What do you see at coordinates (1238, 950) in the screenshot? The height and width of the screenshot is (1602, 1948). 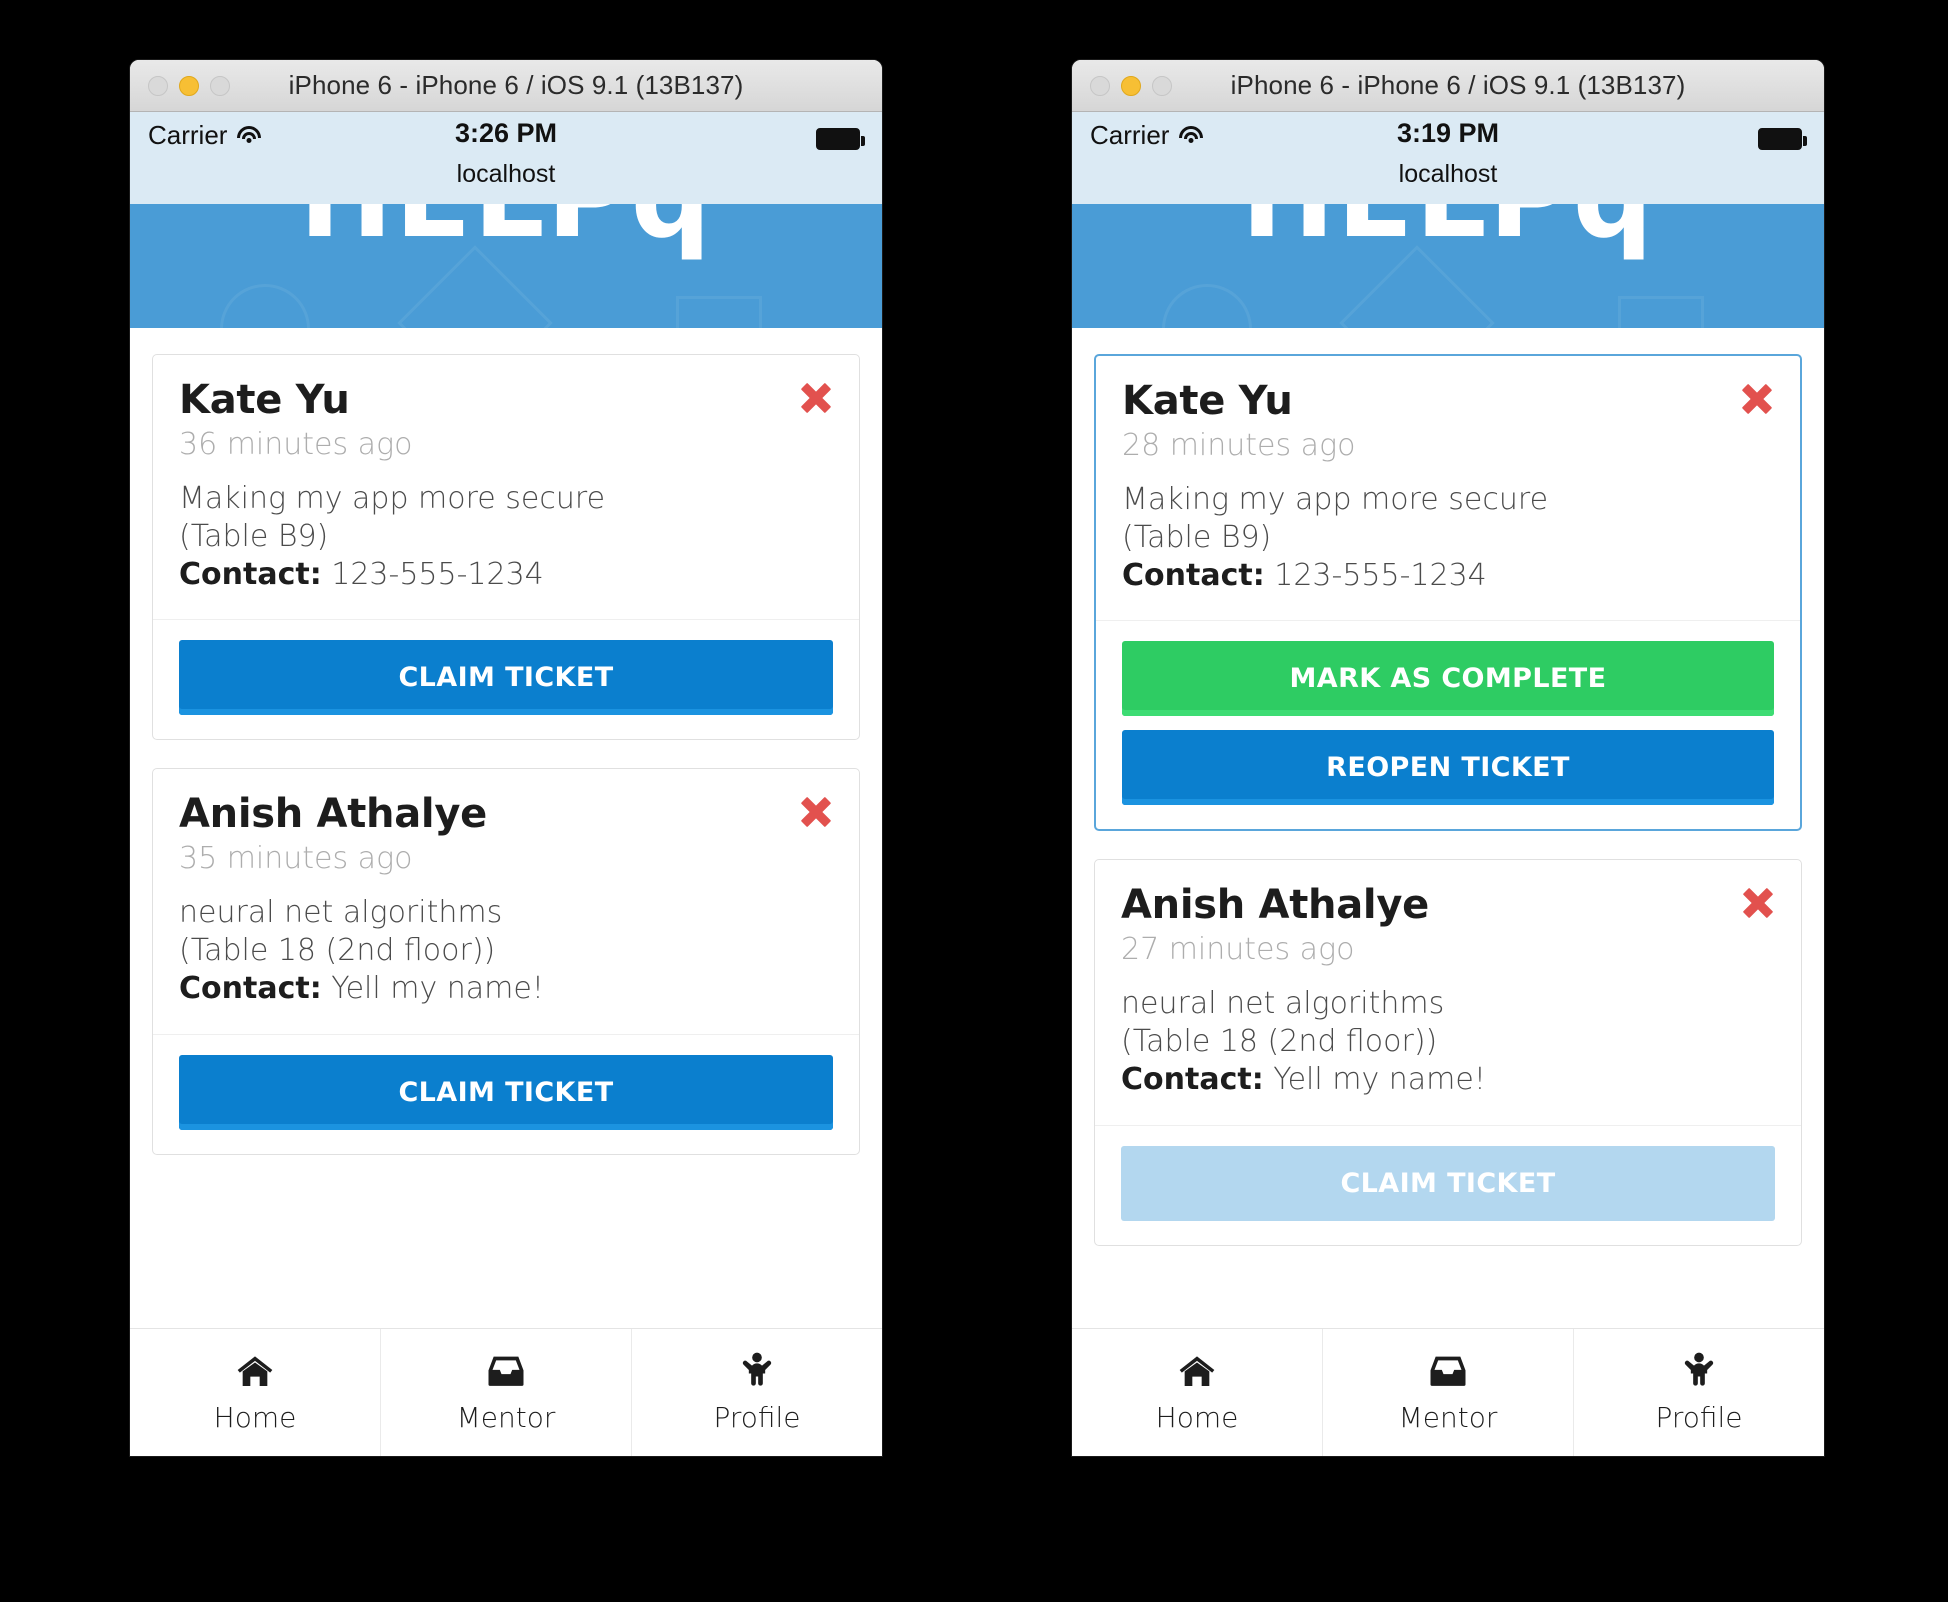 I see `ticket-timestamp: 27 minutes ago` at bounding box center [1238, 950].